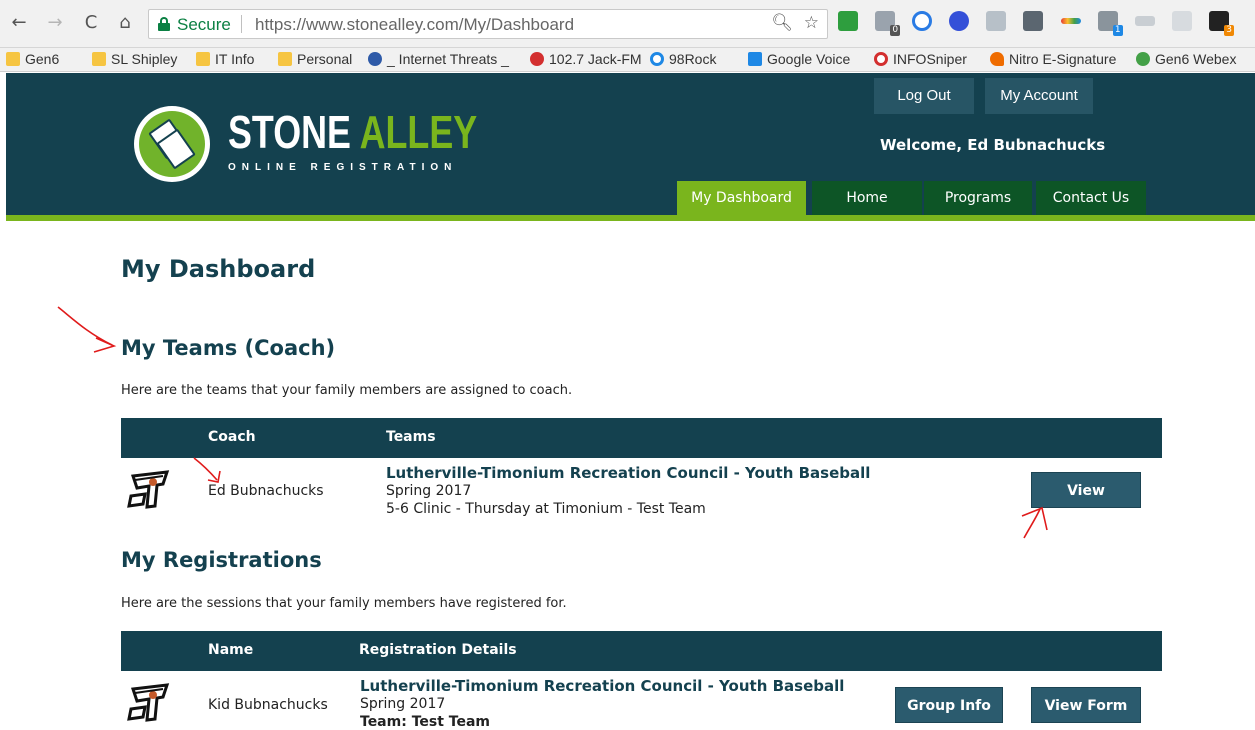 Image resolution: width=1255 pixels, height=730 pixels. Describe the element at coordinates (19, 23) in the screenshot. I see `back-arrow-icon: ←` at that location.